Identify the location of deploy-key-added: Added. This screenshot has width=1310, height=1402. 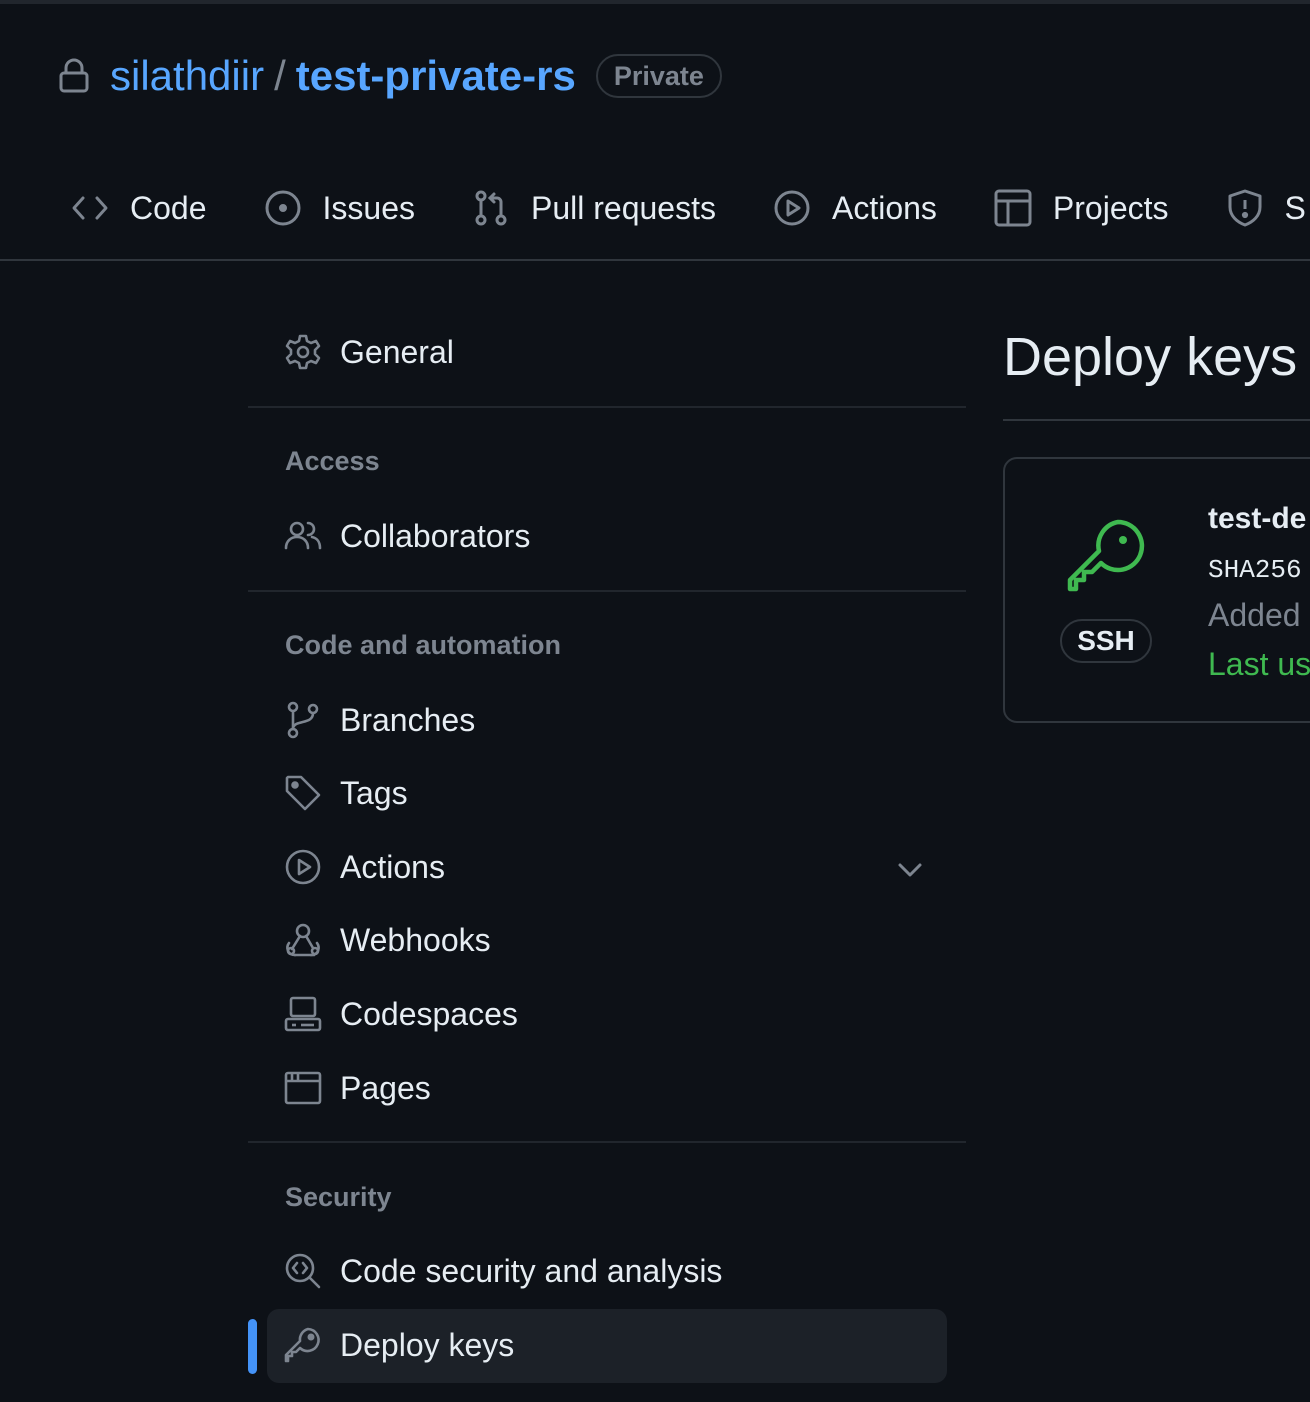
(1254, 615).